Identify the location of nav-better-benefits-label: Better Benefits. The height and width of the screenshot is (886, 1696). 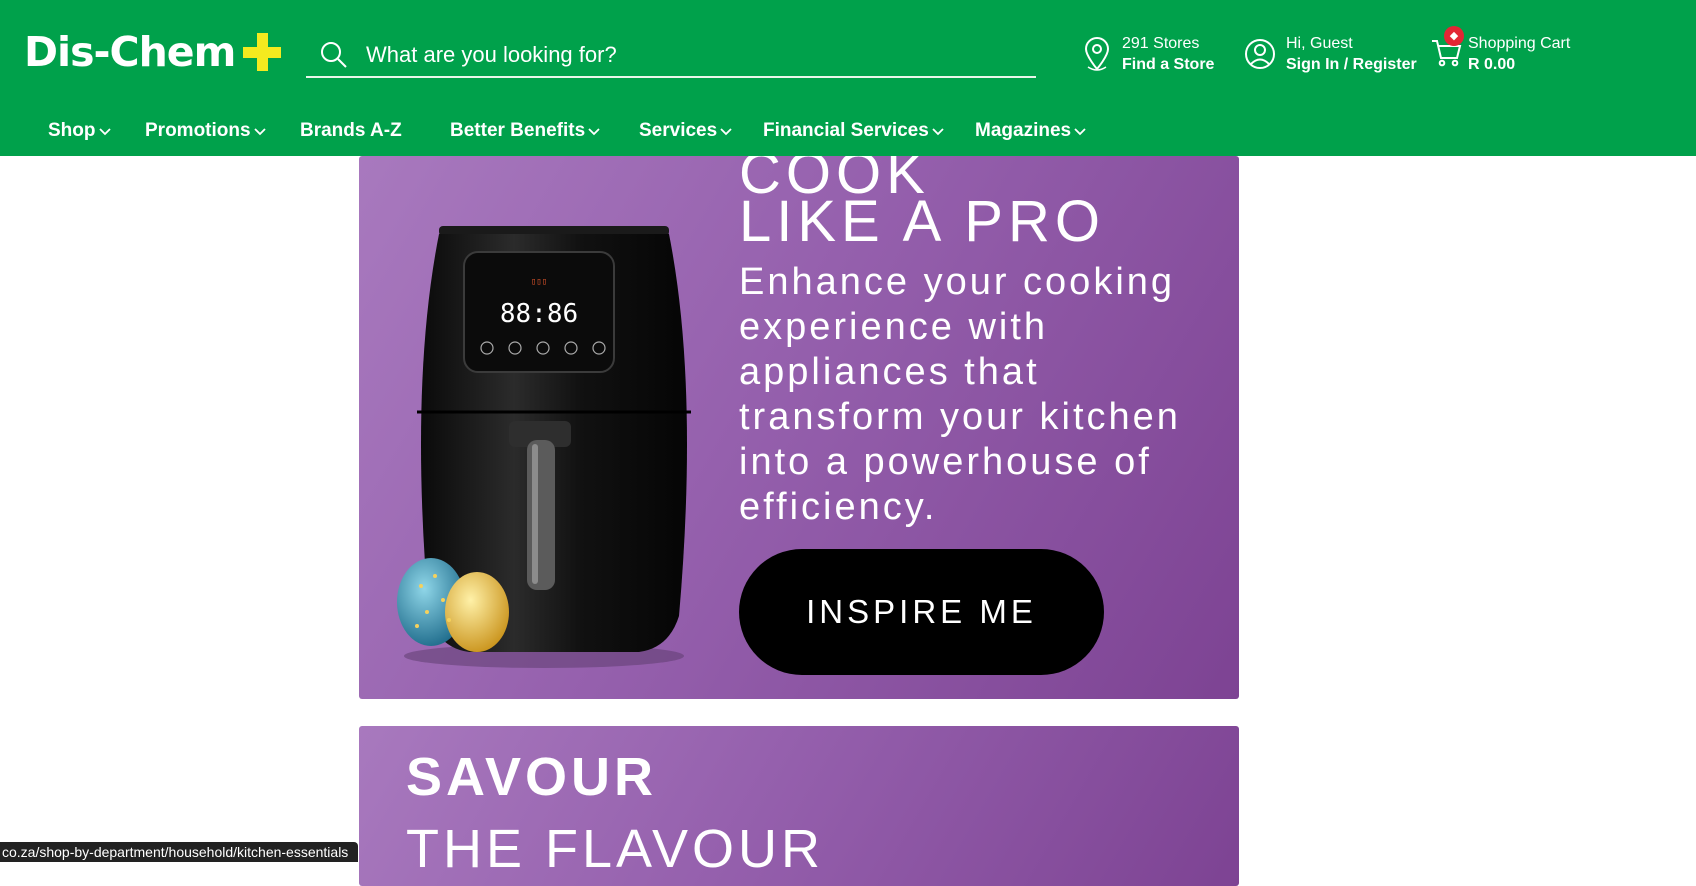
(518, 130).